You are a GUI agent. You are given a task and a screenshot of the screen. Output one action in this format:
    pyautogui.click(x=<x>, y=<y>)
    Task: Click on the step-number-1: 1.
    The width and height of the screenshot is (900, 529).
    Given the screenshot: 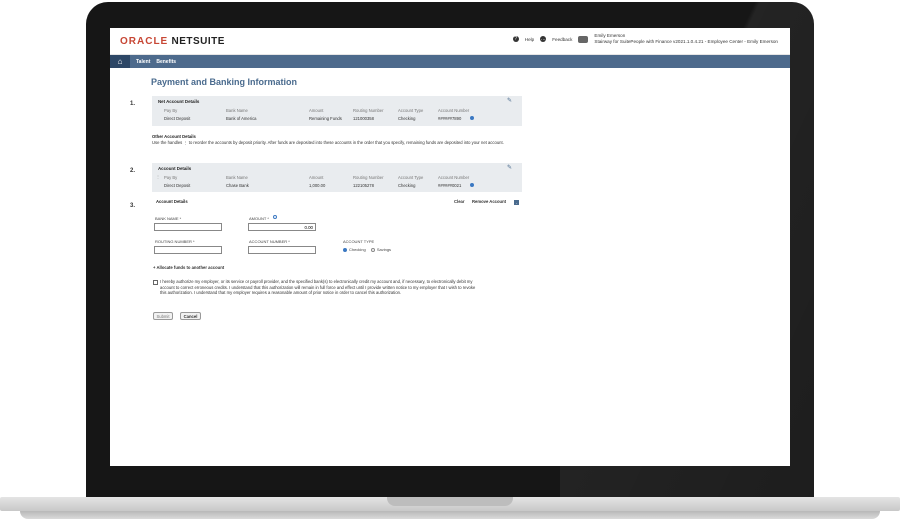 What is the action you would take?
    pyautogui.click(x=133, y=104)
    